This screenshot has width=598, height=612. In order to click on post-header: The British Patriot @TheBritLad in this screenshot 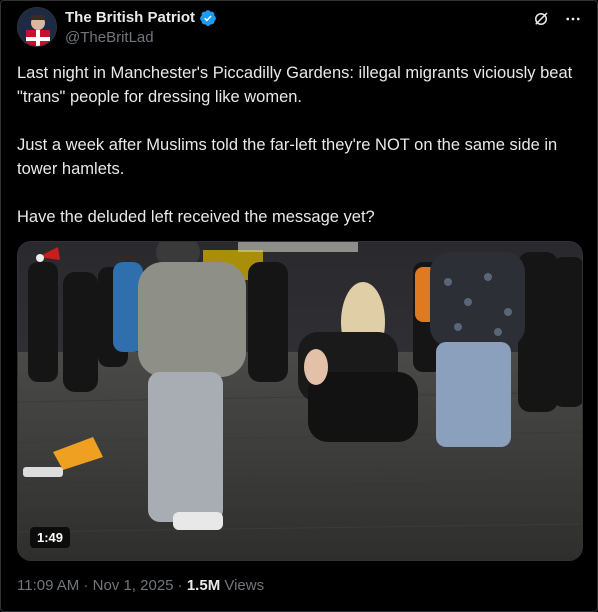, I will do `click(300, 27)`.